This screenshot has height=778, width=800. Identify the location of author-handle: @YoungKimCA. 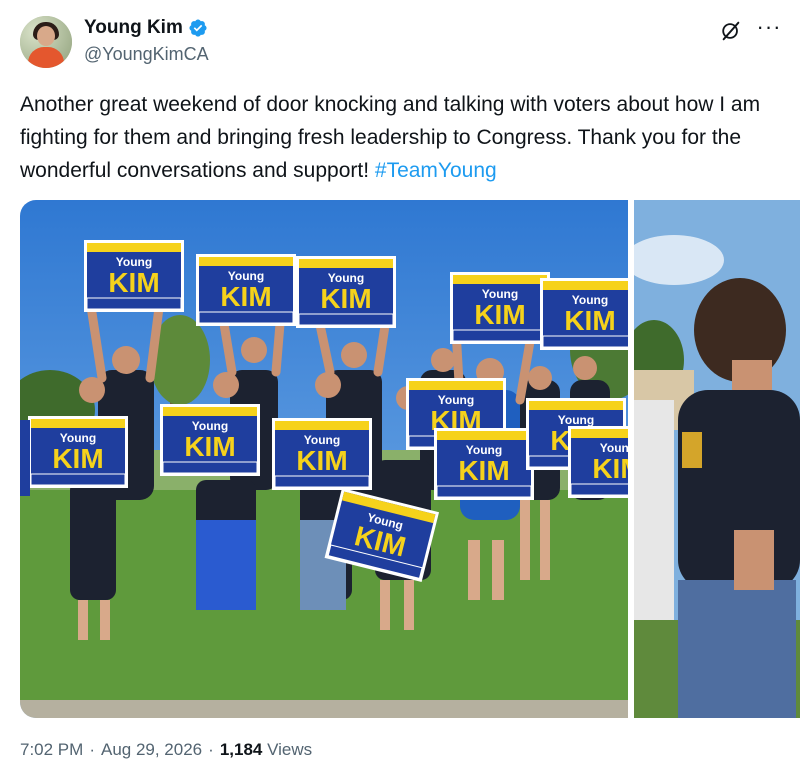
(146, 54).